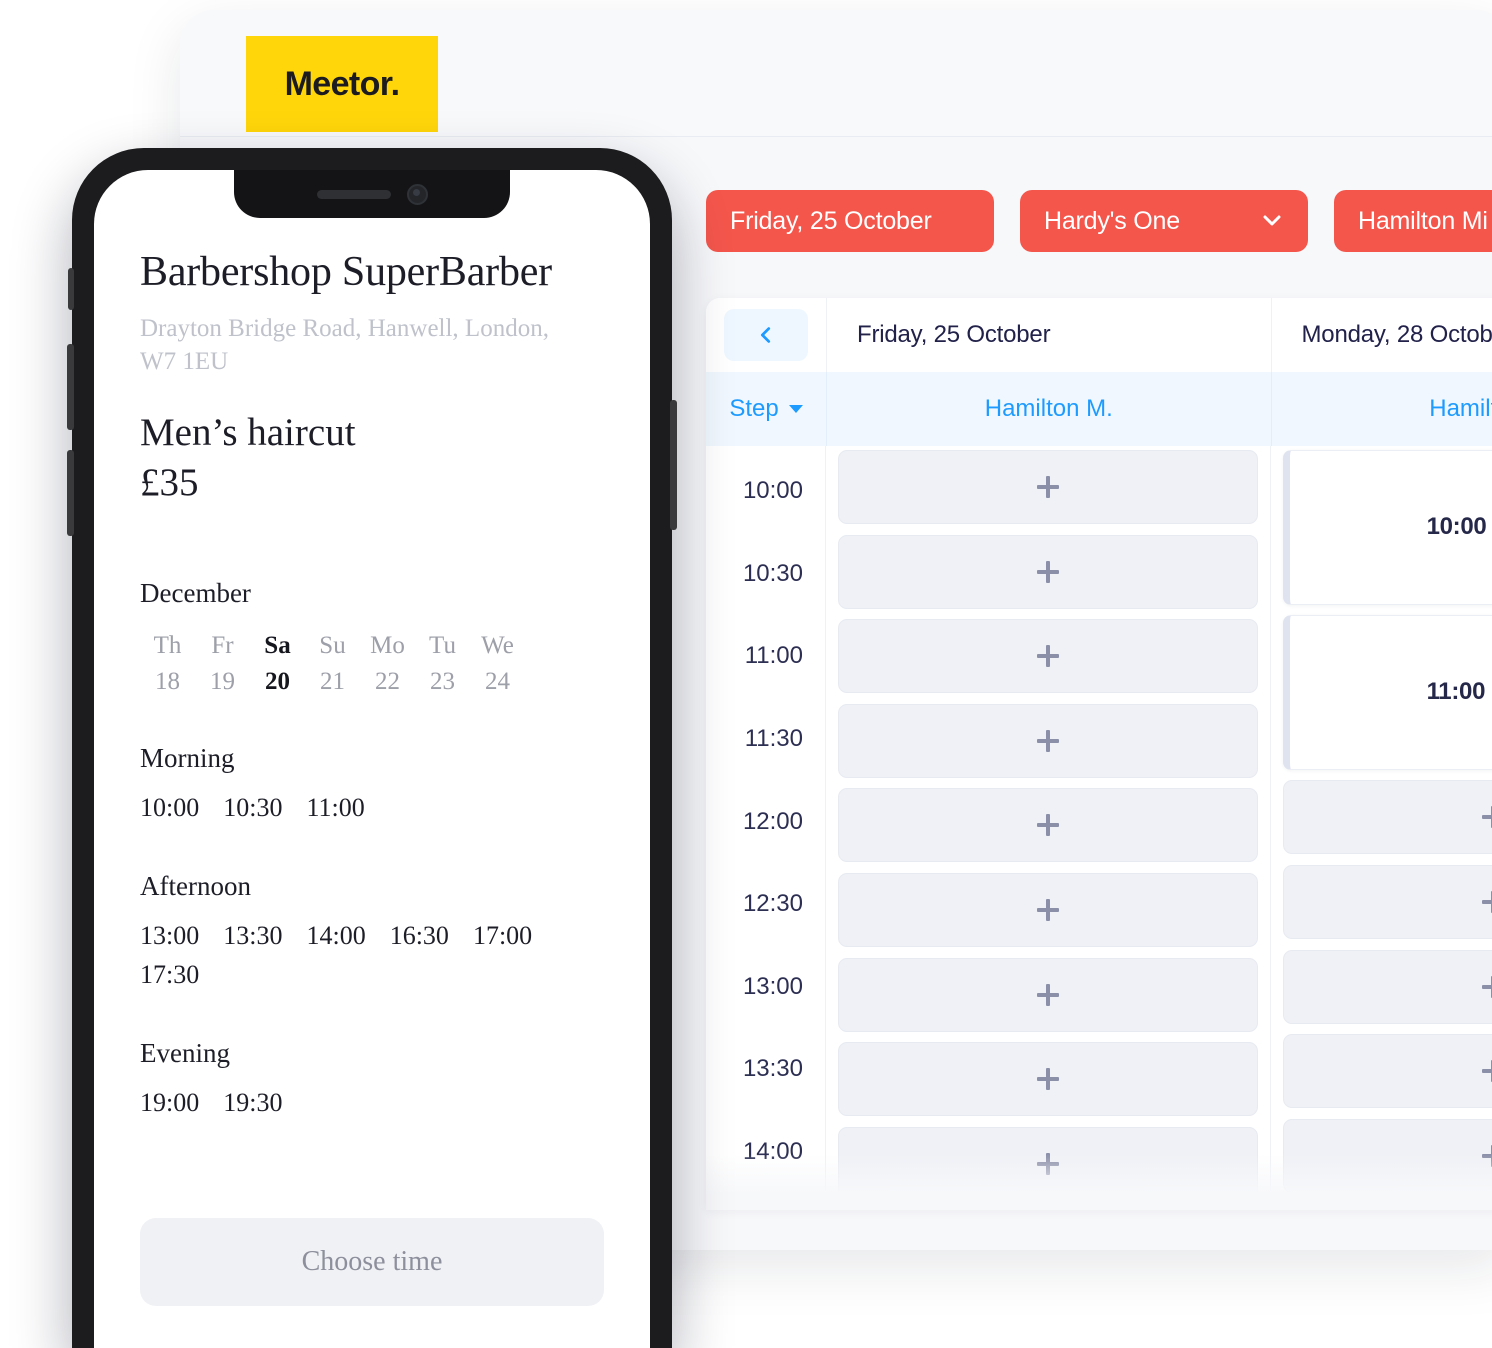 This screenshot has height=1348, width=1492. I want to click on time-slot-option: 17:00, so click(502, 935).